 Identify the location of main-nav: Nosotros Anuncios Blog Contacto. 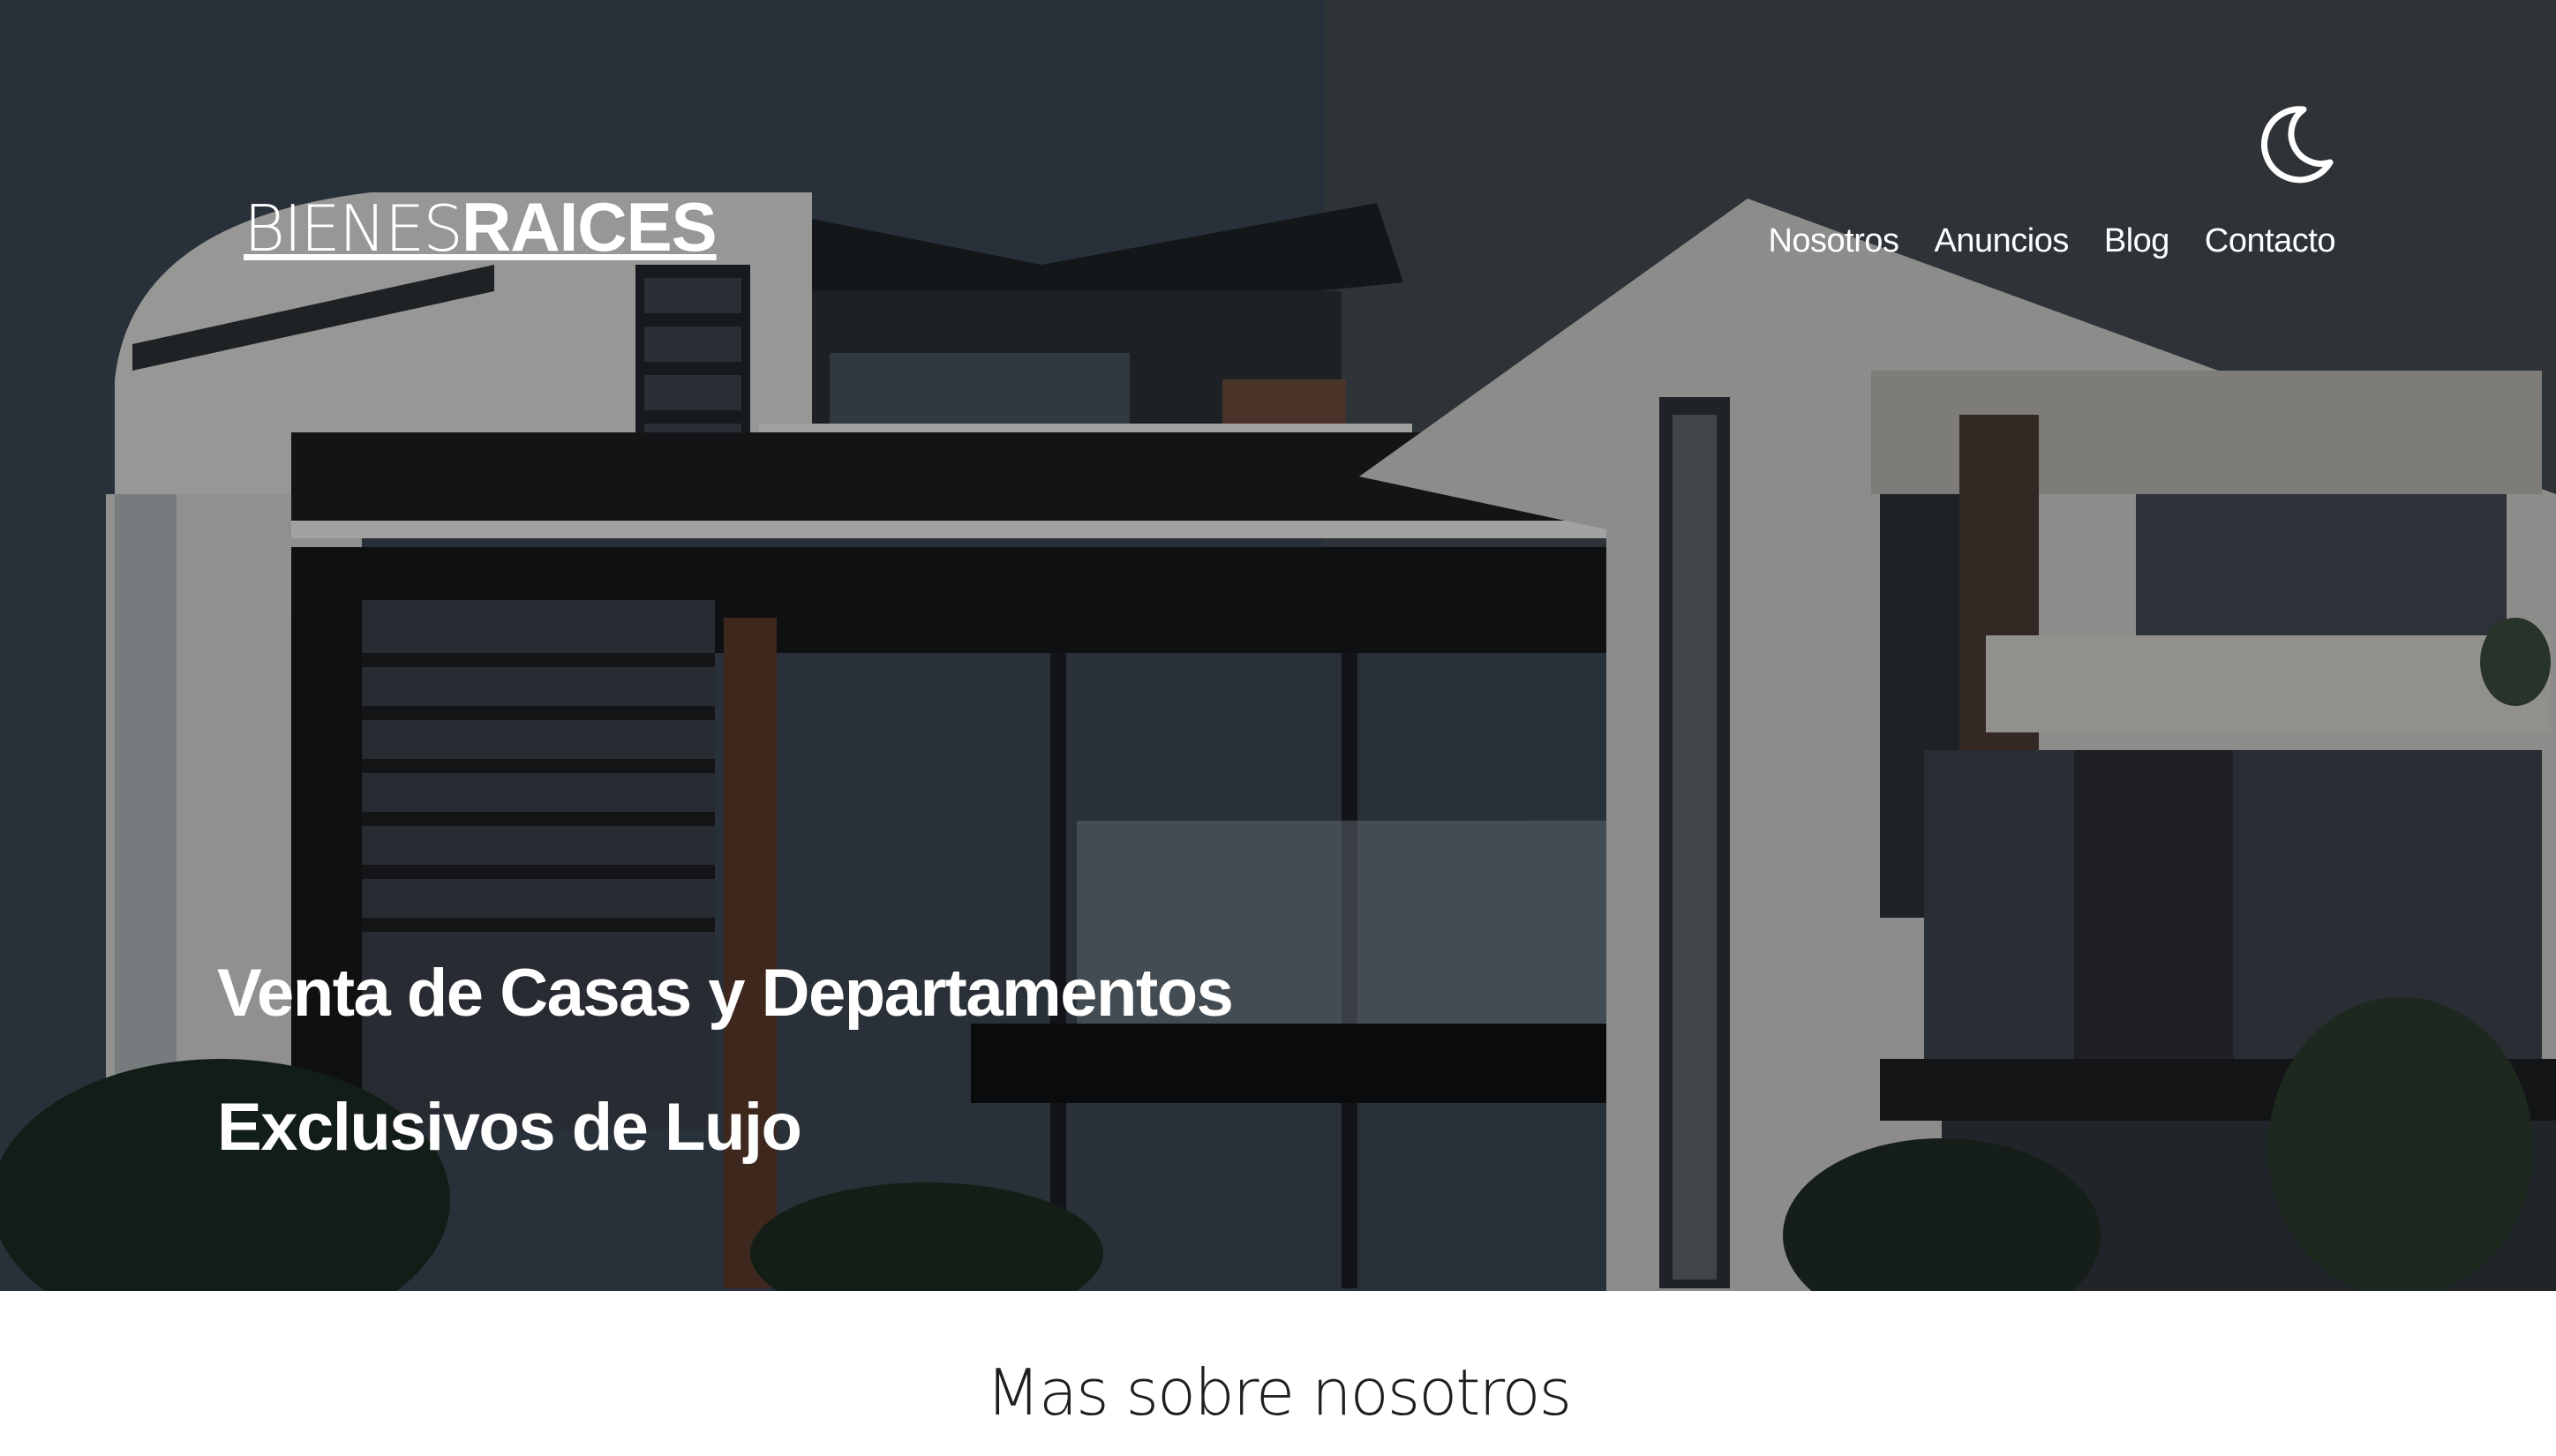
(2051, 241).